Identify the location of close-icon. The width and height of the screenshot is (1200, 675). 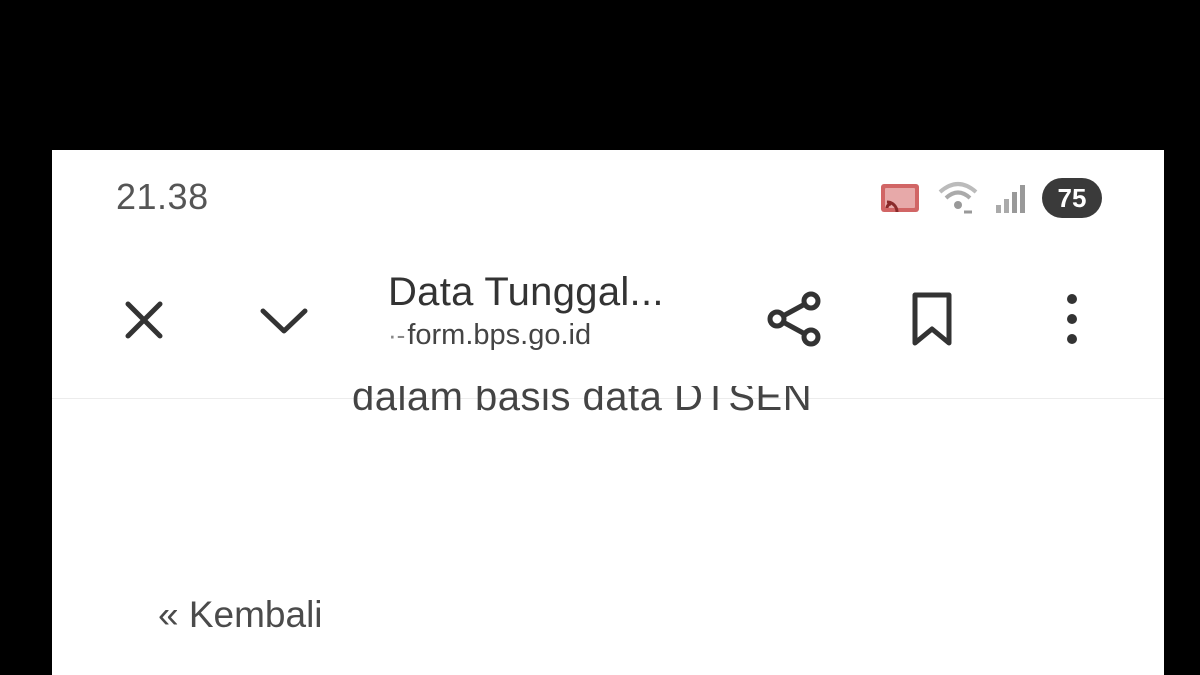
(144, 320).